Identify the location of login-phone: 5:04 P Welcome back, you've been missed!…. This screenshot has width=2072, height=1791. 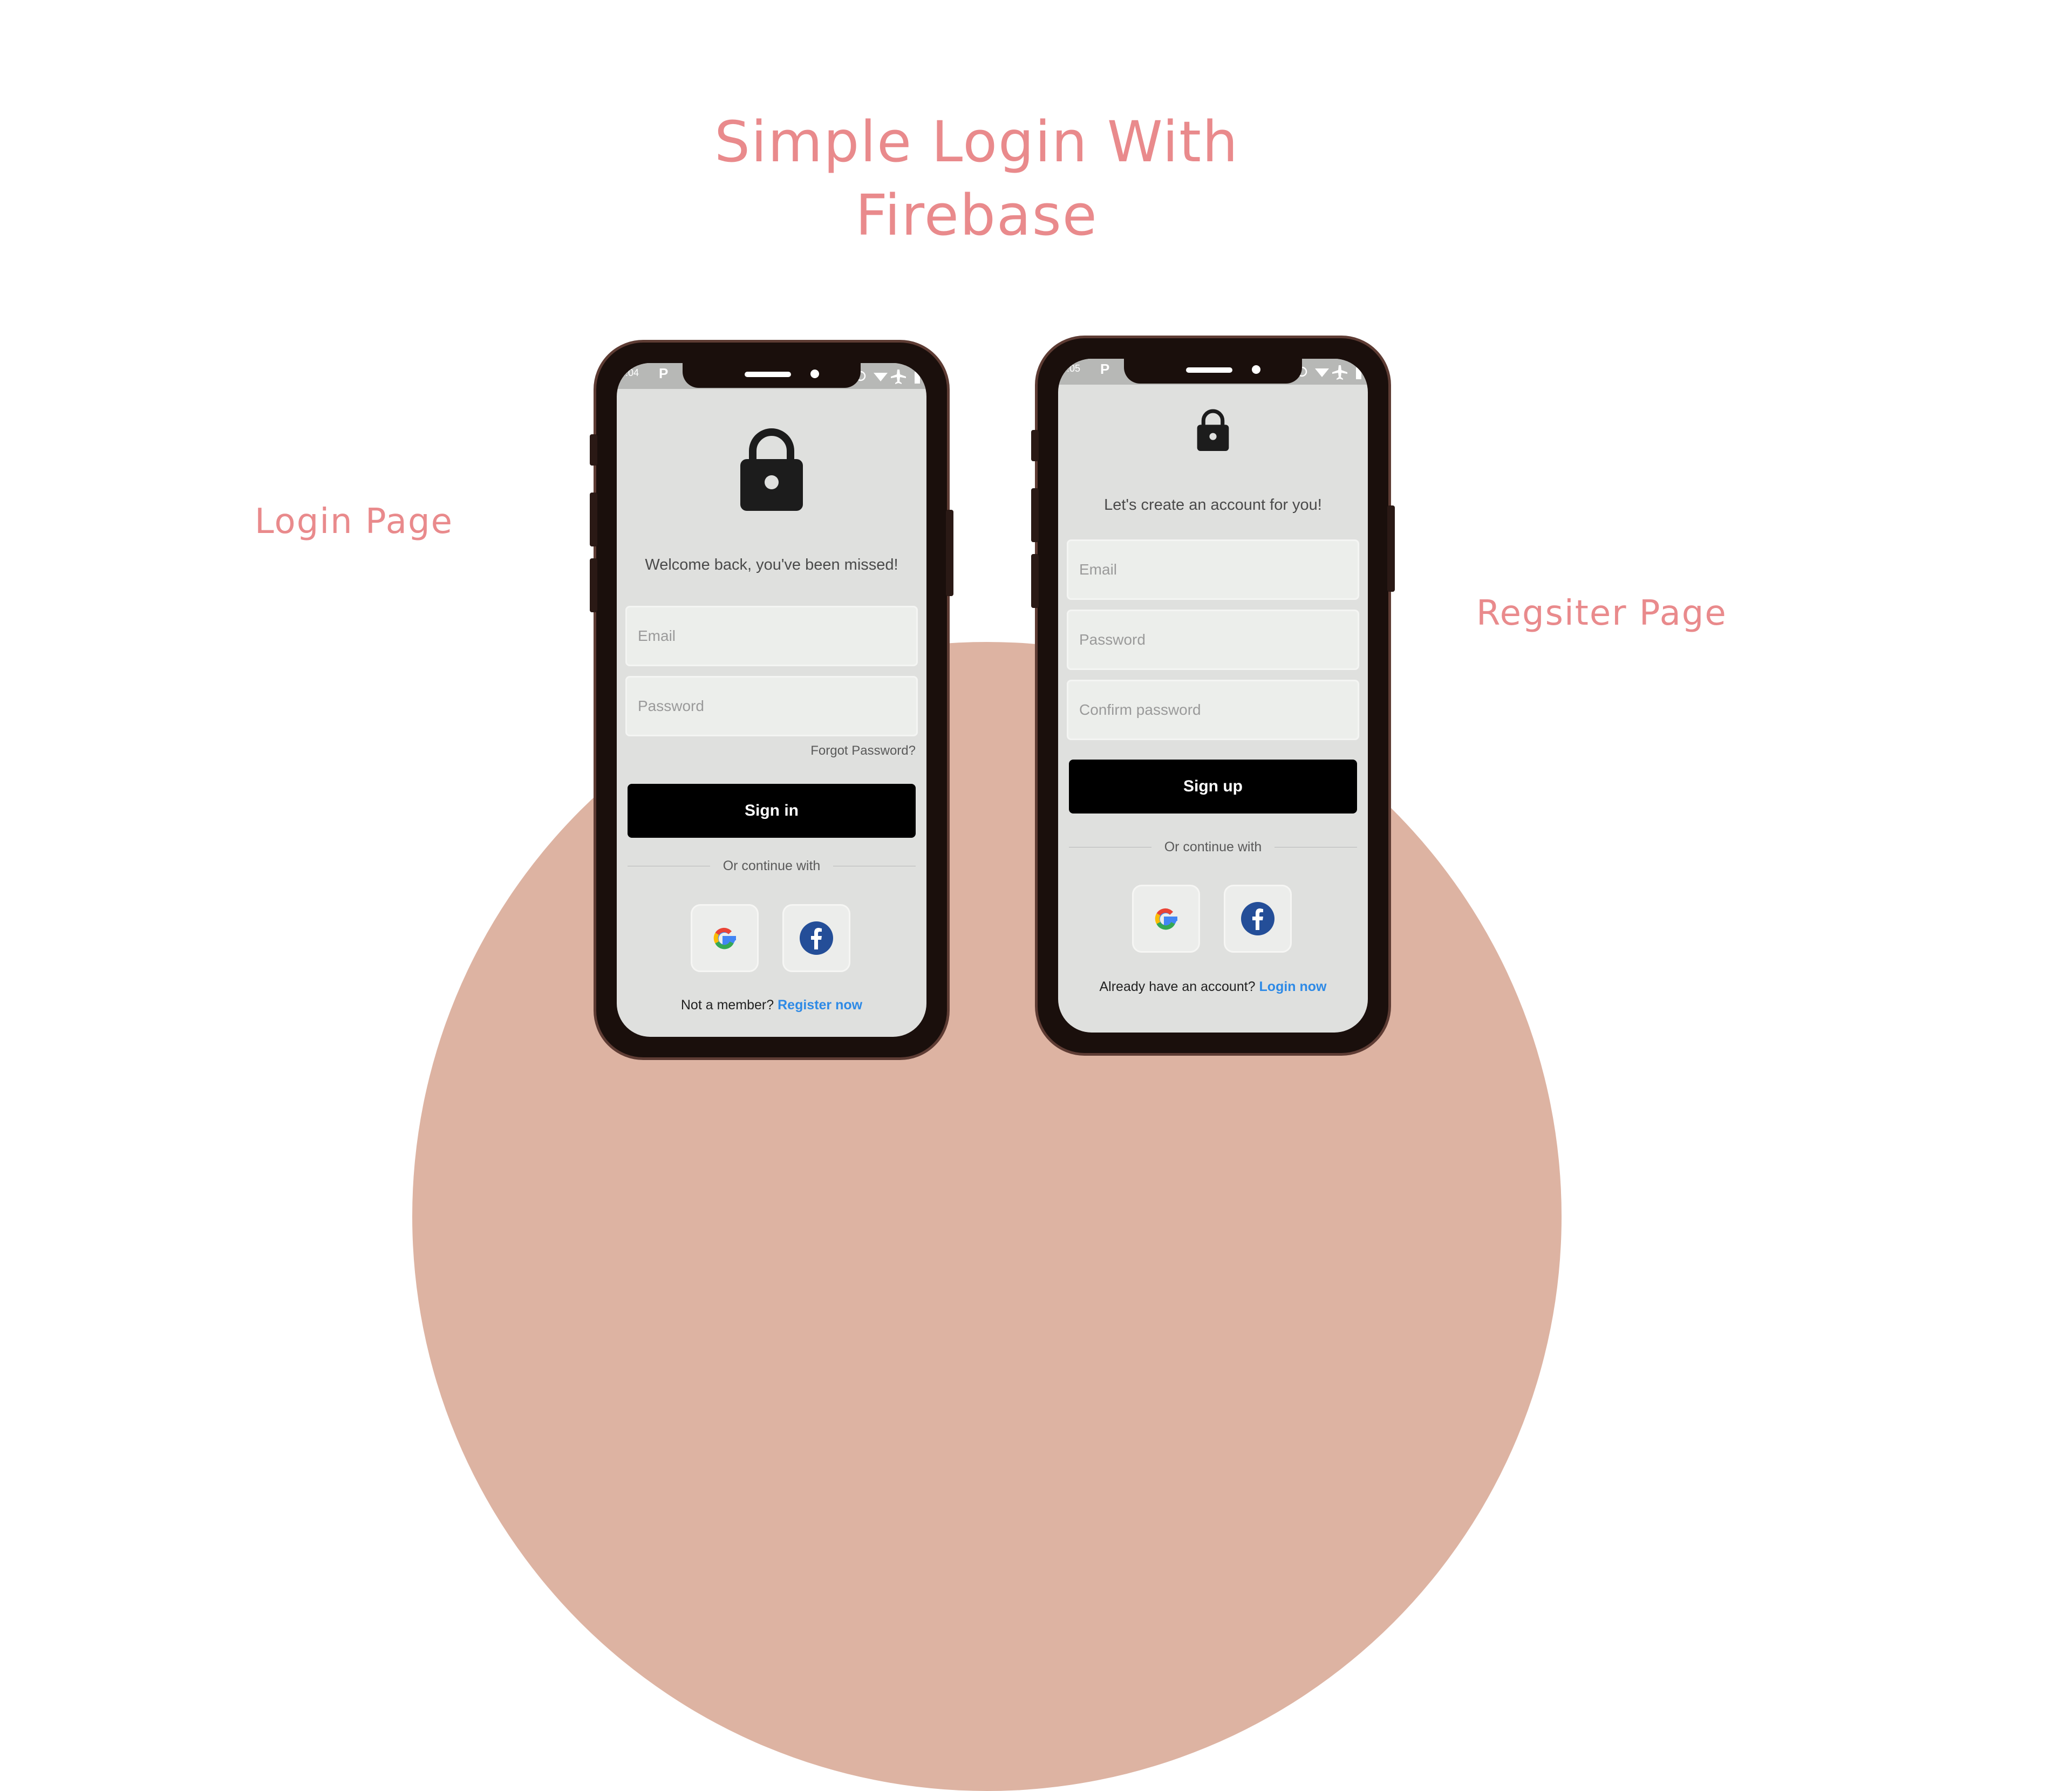
(771, 700).